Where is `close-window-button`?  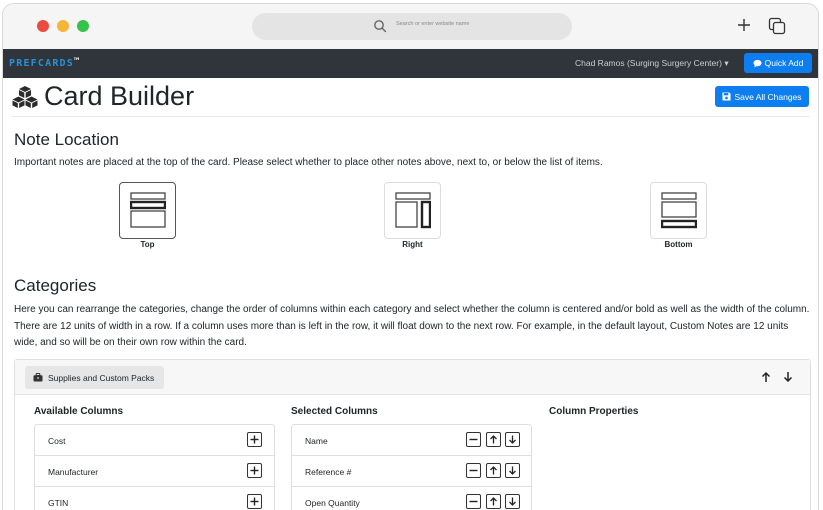 close-window-button is located at coordinates (43, 26).